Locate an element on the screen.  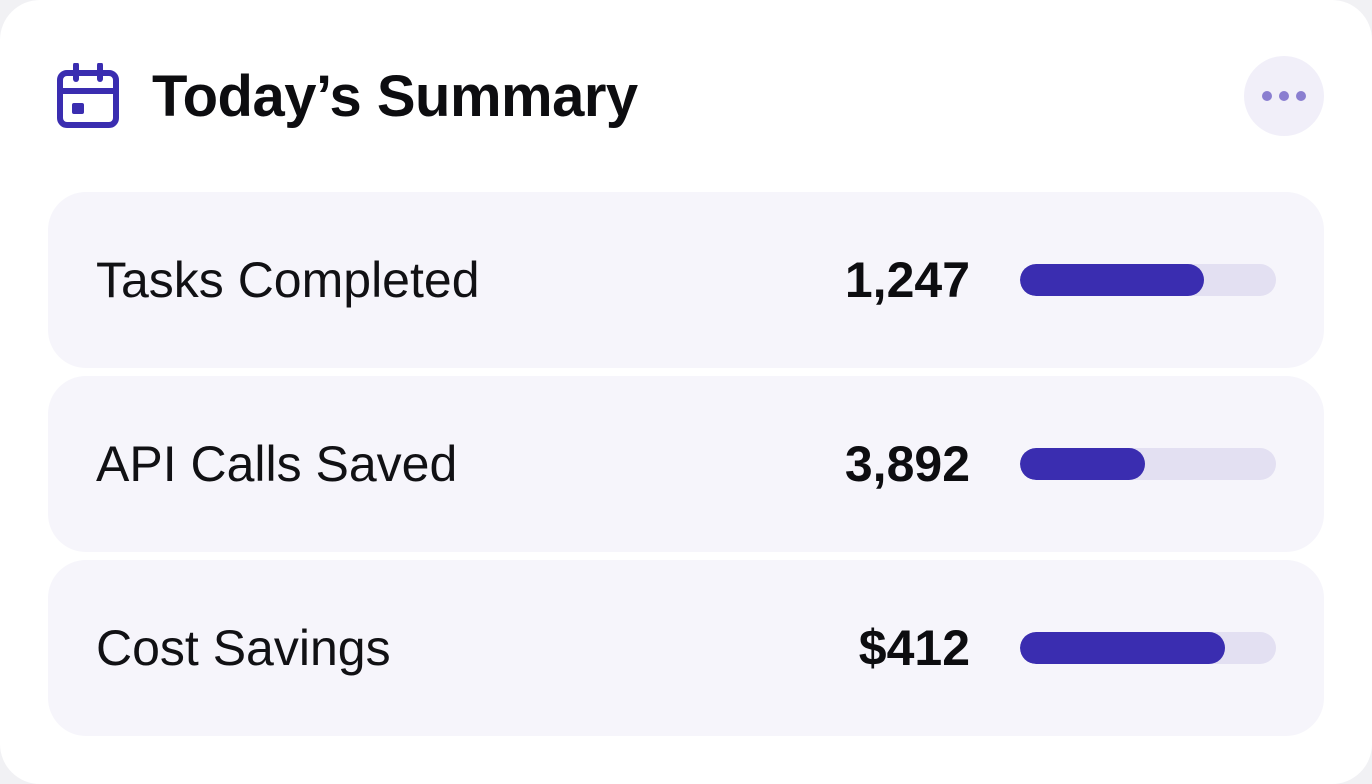
calendar-icon is located at coordinates (88, 95).